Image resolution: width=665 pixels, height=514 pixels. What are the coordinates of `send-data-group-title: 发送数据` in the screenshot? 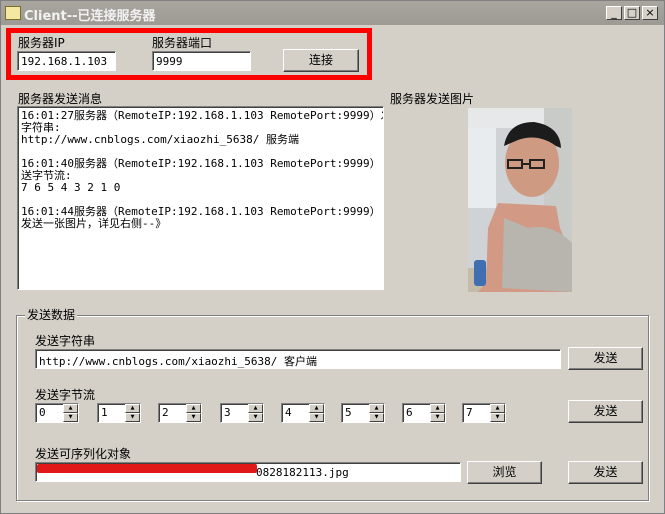 It's located at (51, 315).